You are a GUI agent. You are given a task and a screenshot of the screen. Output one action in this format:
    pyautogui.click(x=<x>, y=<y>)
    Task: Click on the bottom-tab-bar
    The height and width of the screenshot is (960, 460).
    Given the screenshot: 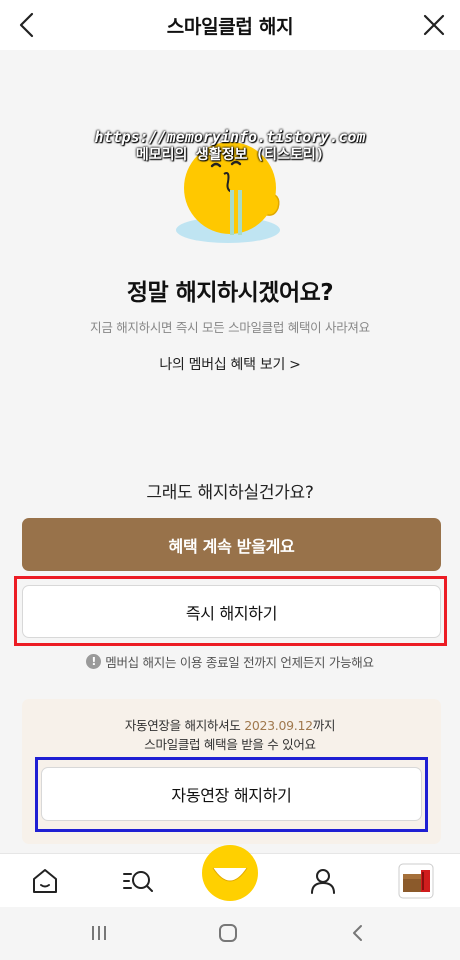 What is the action you would take?
    pyautogui.click(x=230, y=876)
    